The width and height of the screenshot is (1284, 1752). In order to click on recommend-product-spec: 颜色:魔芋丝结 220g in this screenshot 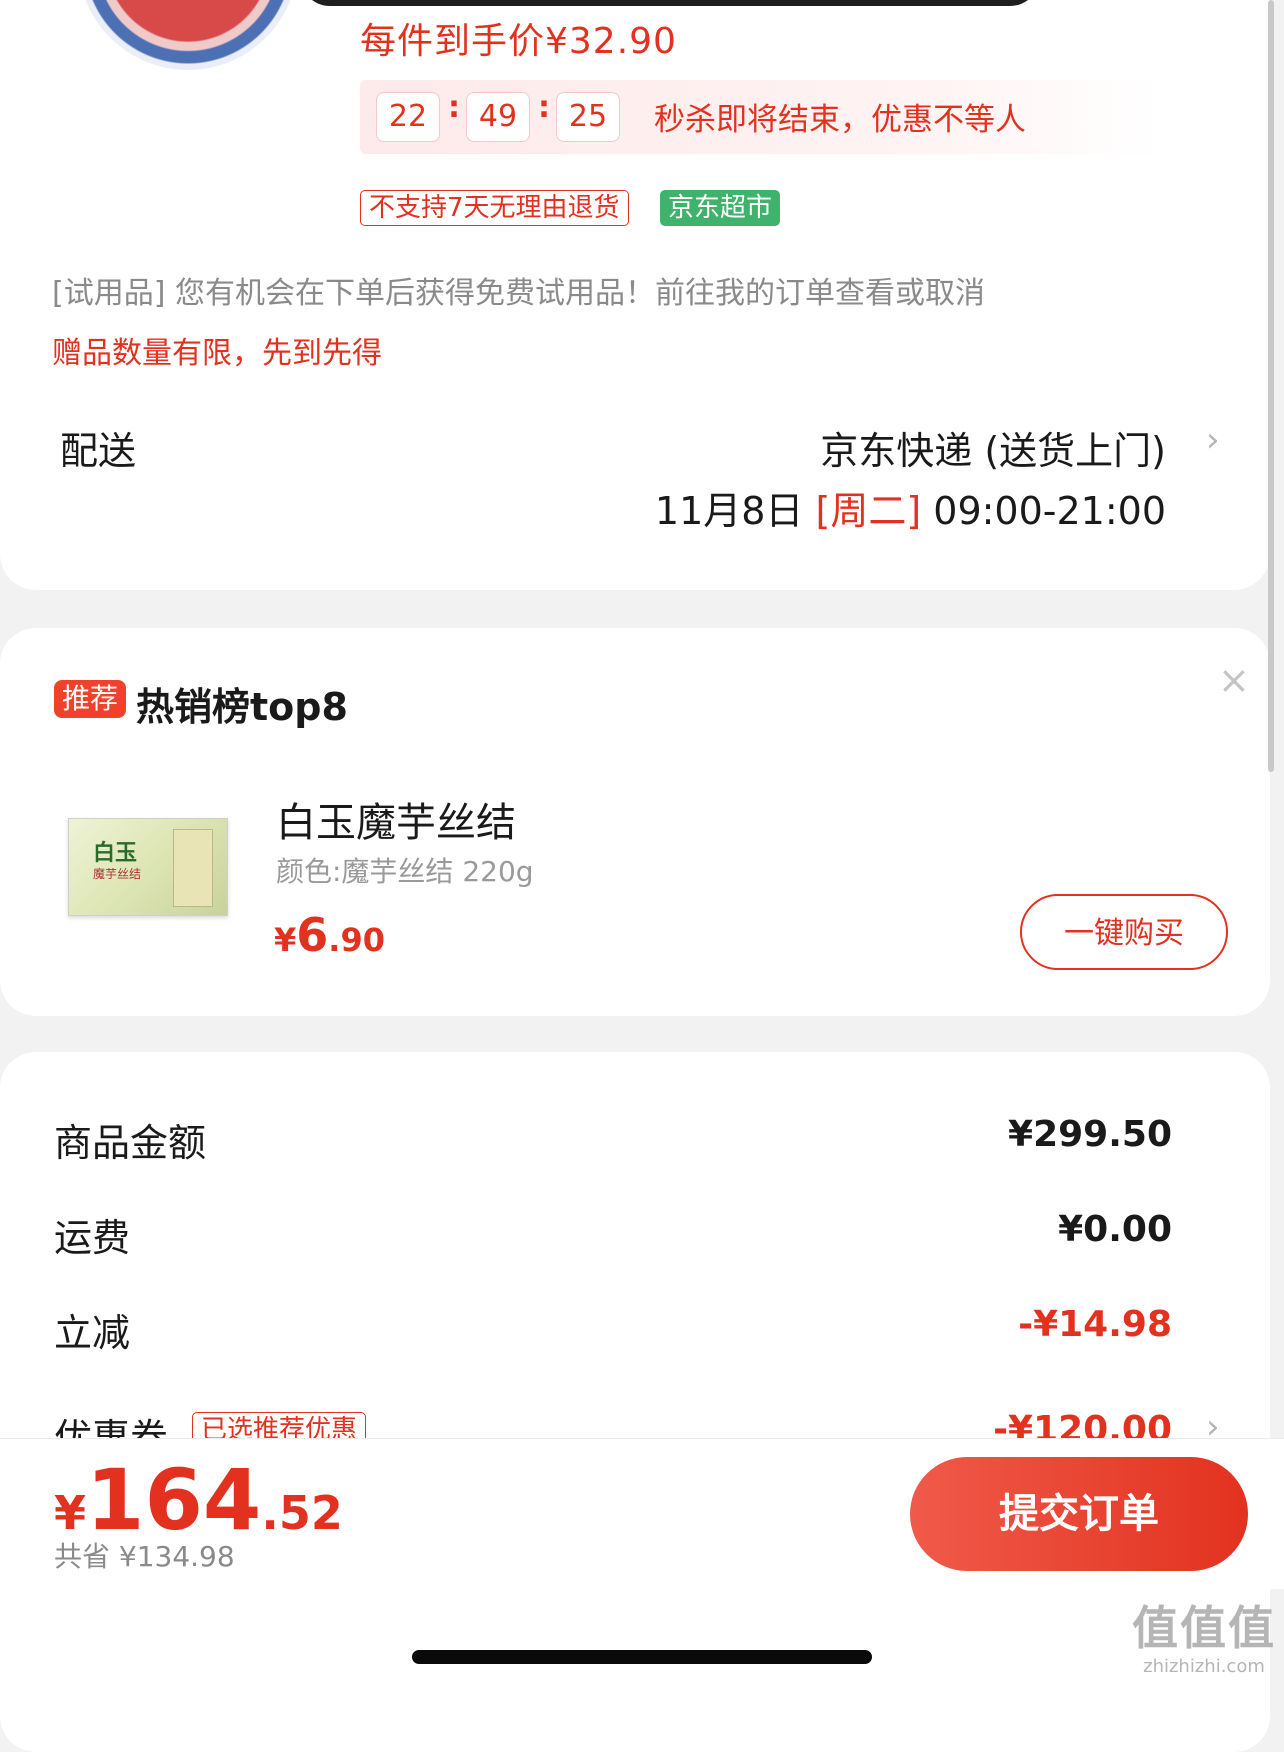, I will do `click(405, 871)`.